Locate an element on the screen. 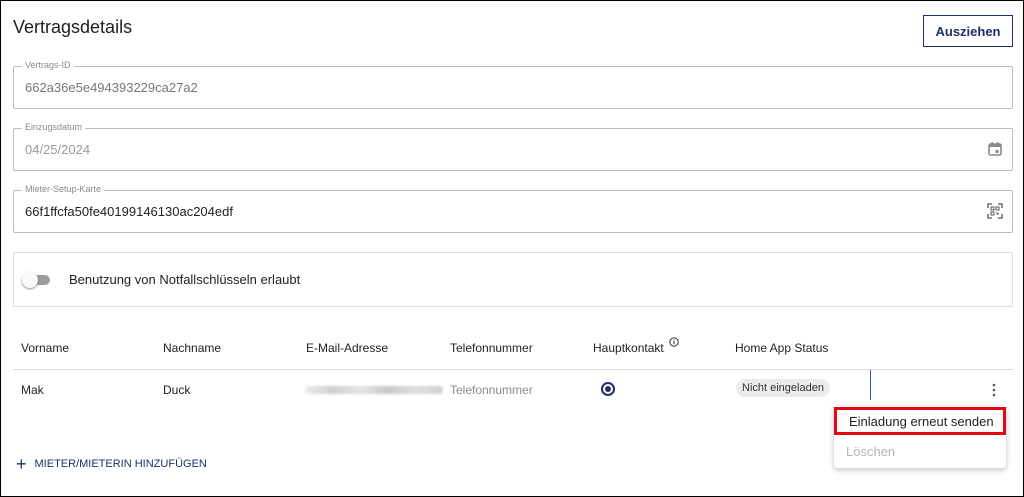 Image resolution: width=1024 pixels, height=497 pixels. setup-card-label: Mieter-Setup-Karte is located at coordinates (63, 189).